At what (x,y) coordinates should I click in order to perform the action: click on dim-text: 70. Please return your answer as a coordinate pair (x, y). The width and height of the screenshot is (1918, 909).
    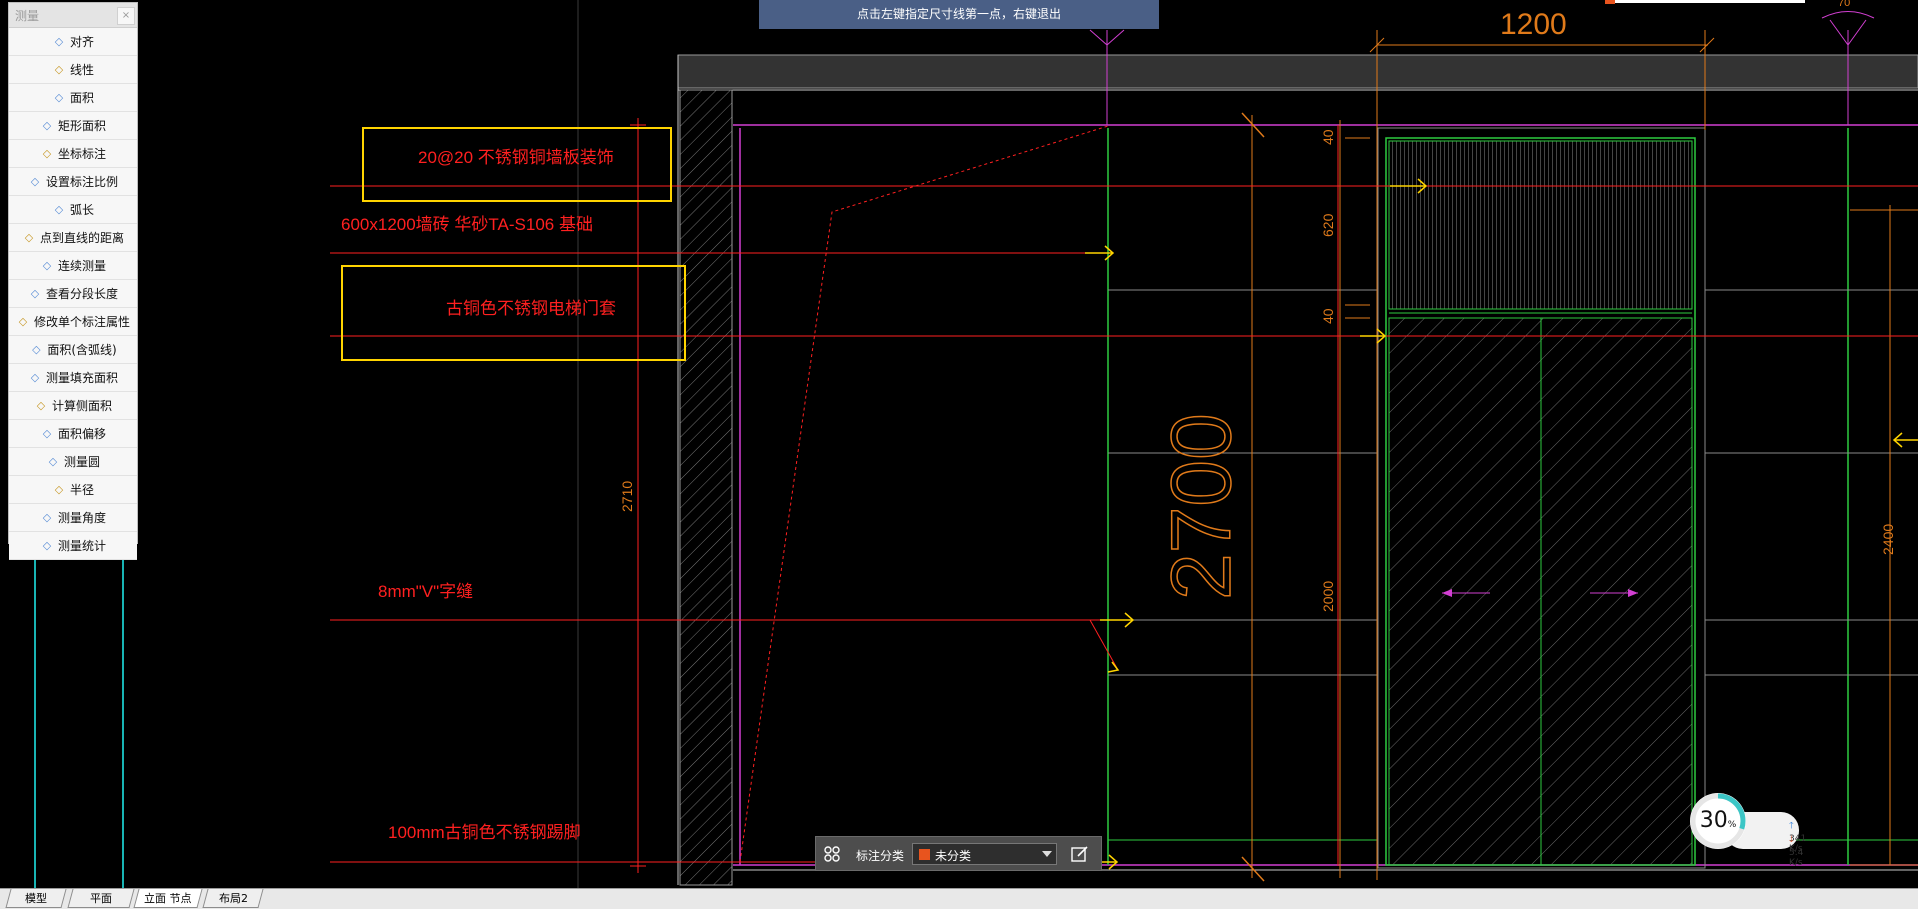
    Looking at the image, I should click on (1844, 4).